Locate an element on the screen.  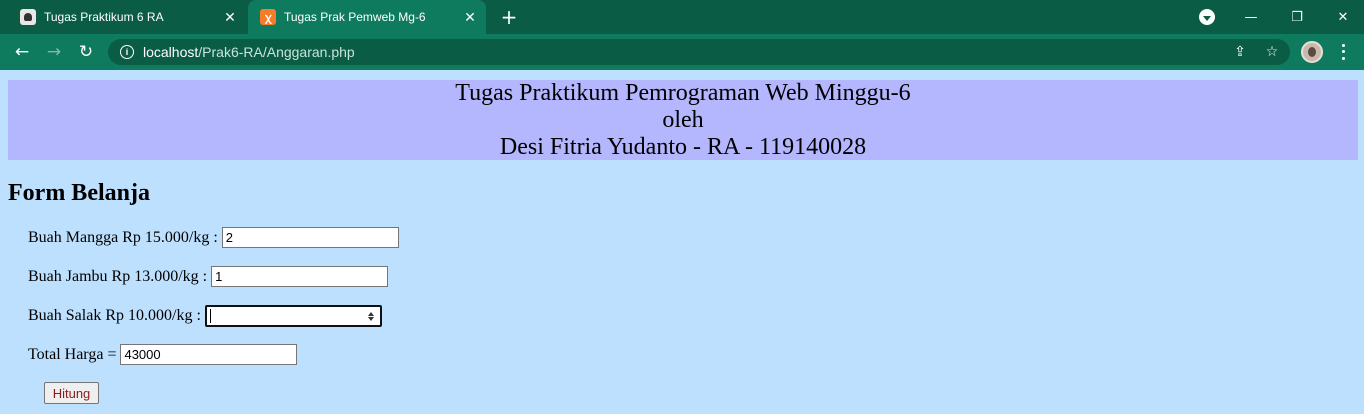
restore-icon: ❐ is located at coordinates (1297, 17).